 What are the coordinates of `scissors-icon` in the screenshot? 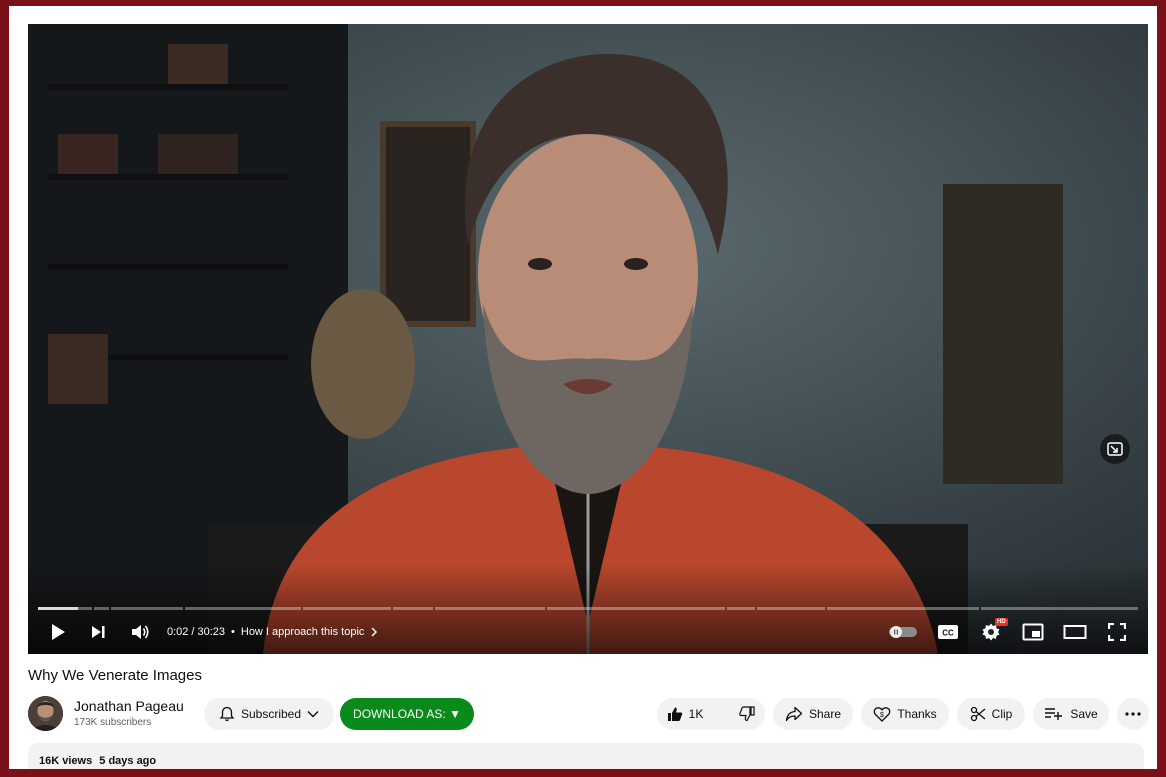 It's located at (978, 714).